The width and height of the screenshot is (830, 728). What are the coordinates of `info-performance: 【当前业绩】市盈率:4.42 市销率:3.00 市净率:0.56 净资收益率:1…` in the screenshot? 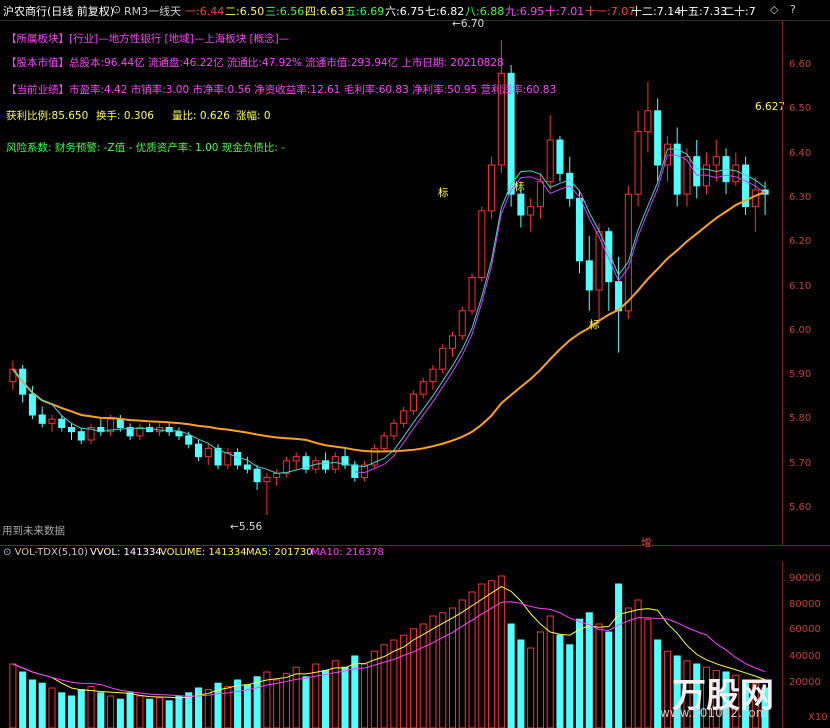 It's located at (281, 90).